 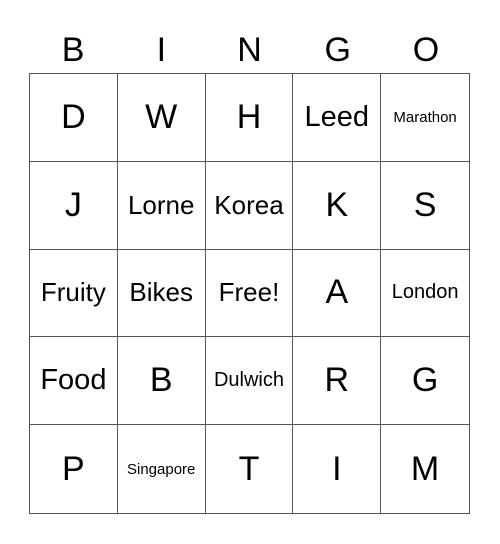 I want to click on bingo-cell: Lorne, so click(x=161, y=205).